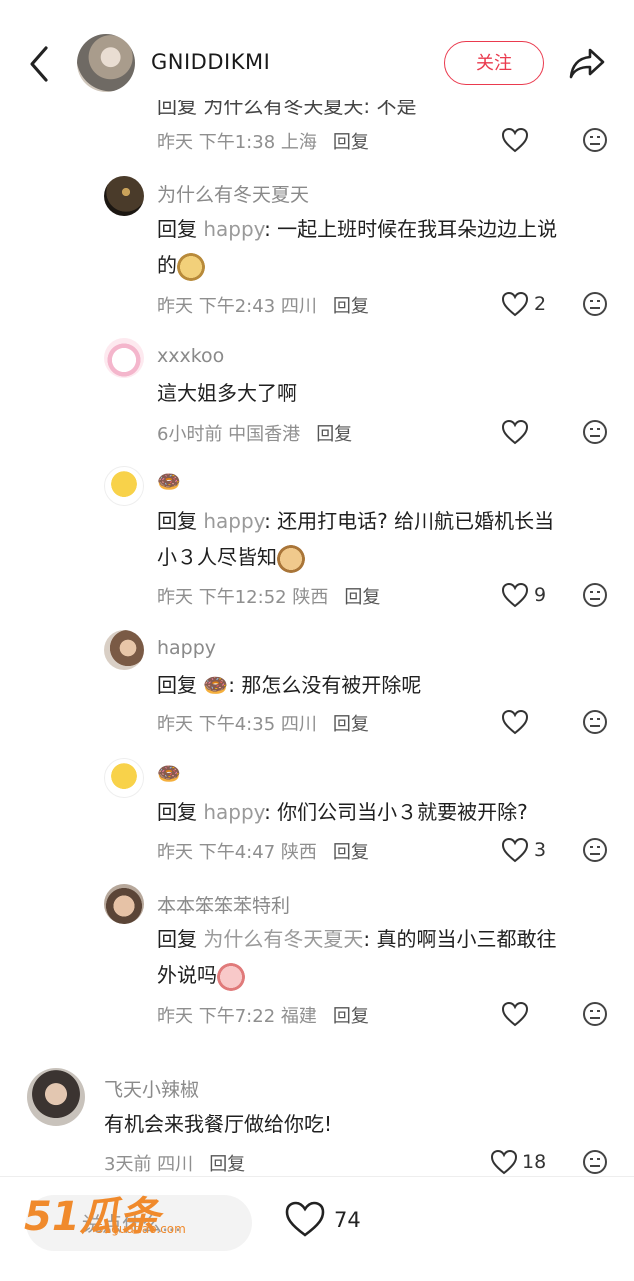 This screenshot has height=1281, width=634. What do you see at coordinates (291, 558) in the screenshot?
I see `face-emoji-icon` at bounding box center [291, 558].